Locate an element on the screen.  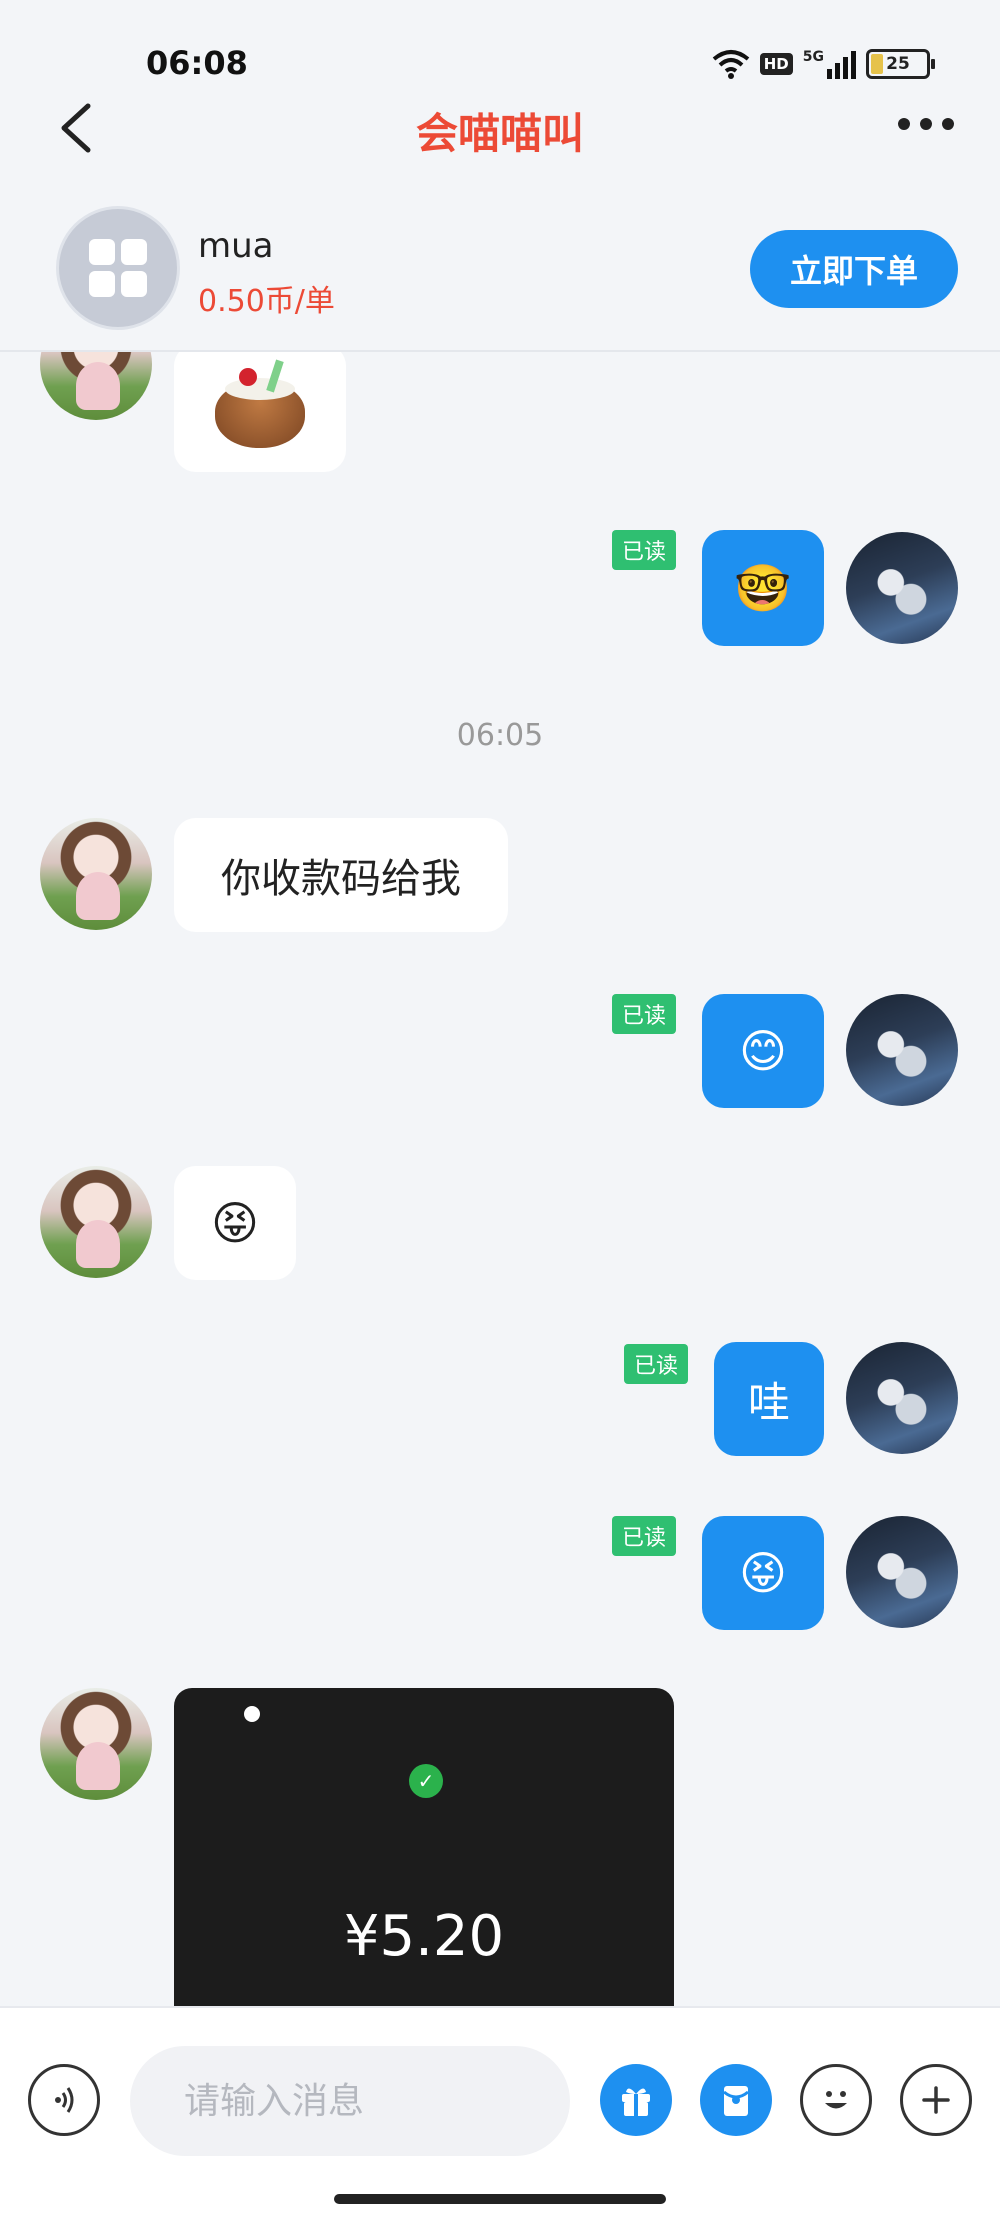
hd-icon: HD is located at coordinates (776, 64).